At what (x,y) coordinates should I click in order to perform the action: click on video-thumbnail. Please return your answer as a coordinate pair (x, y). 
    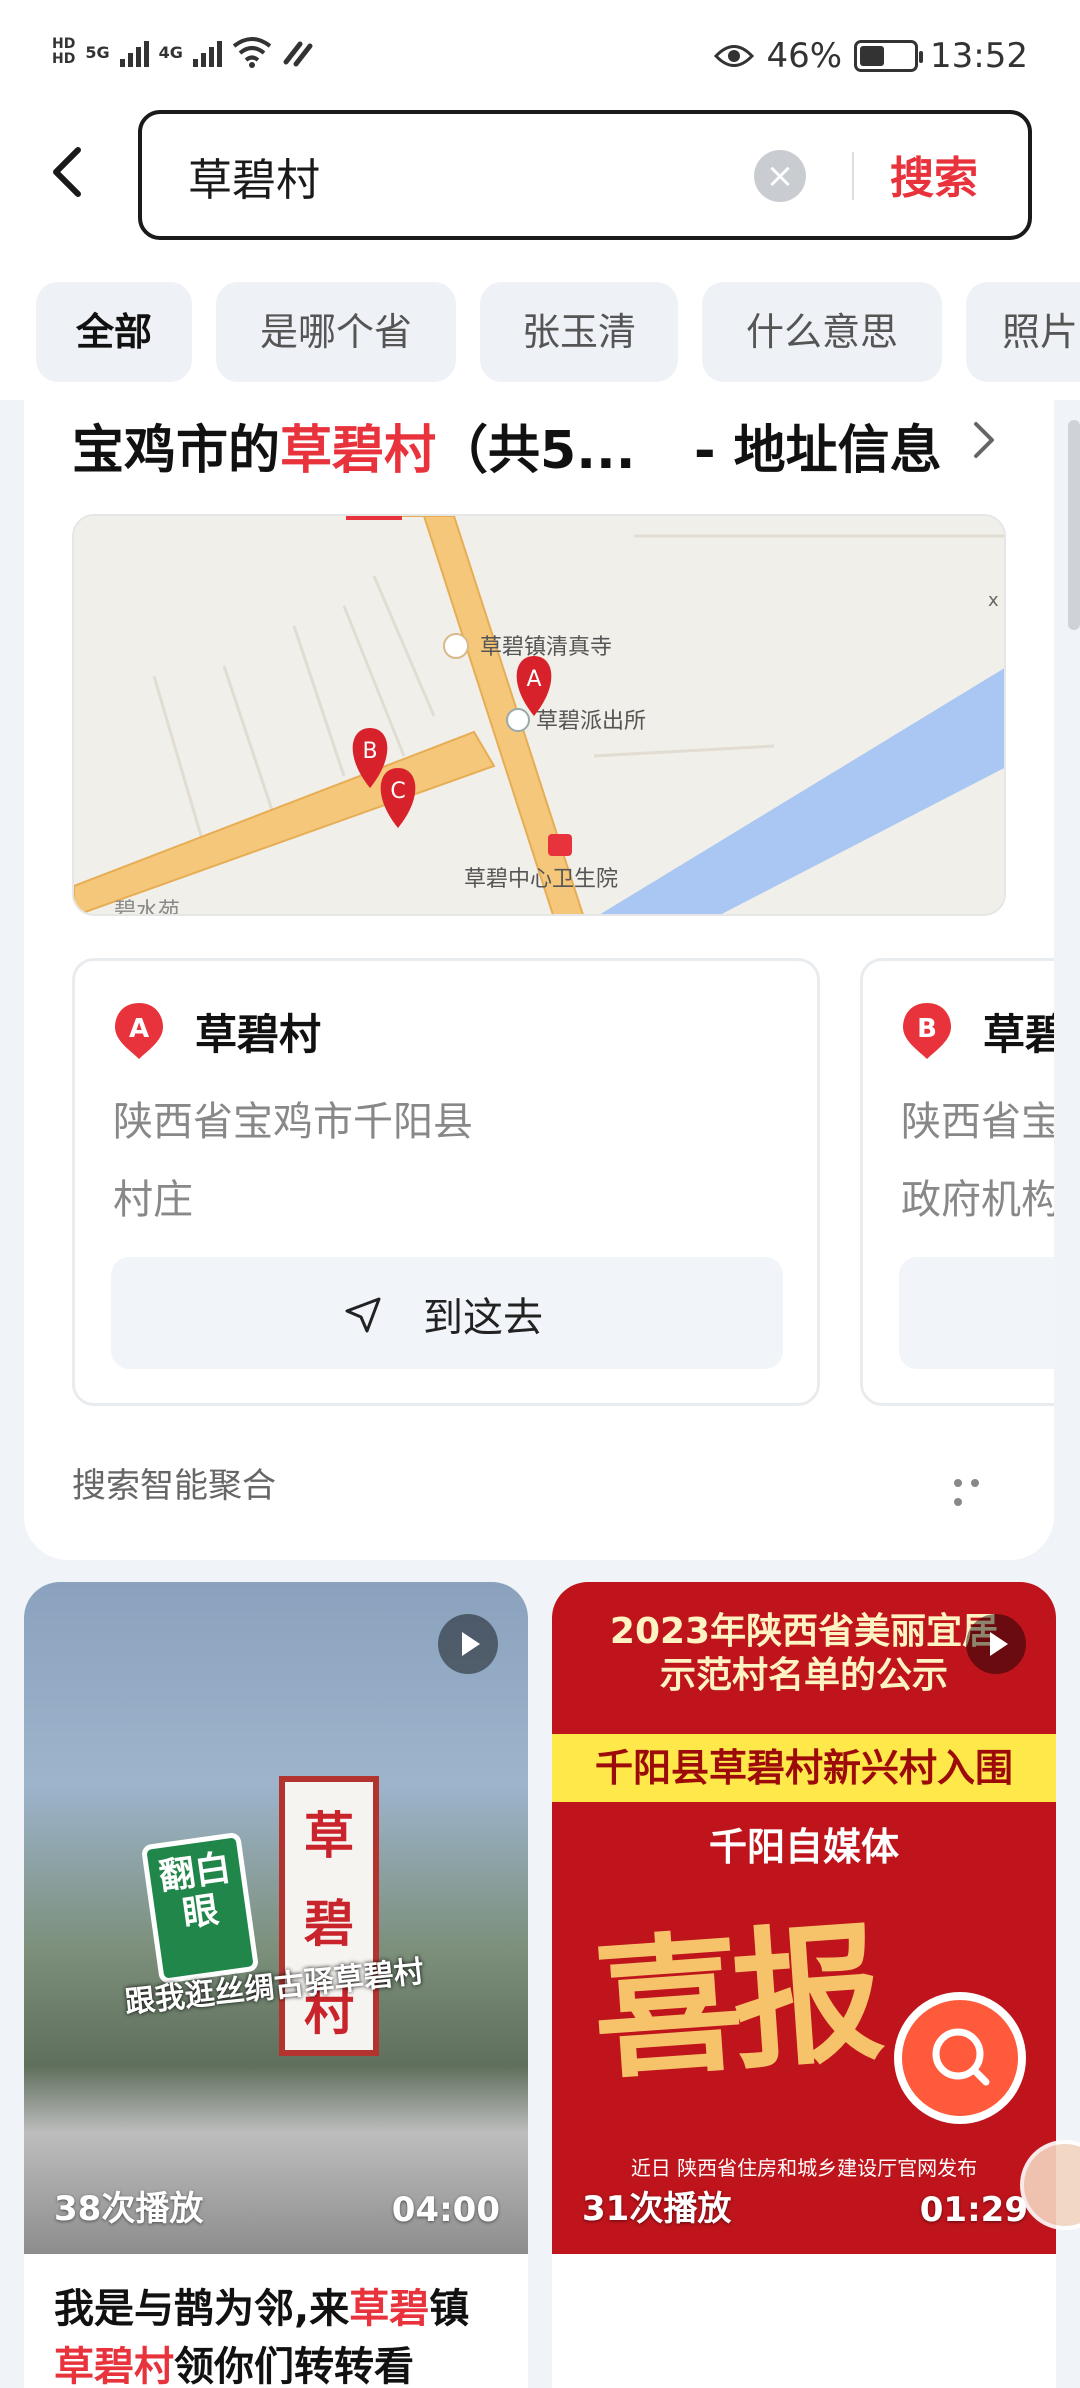
    Looking at the image, I should click on (276, 1918).